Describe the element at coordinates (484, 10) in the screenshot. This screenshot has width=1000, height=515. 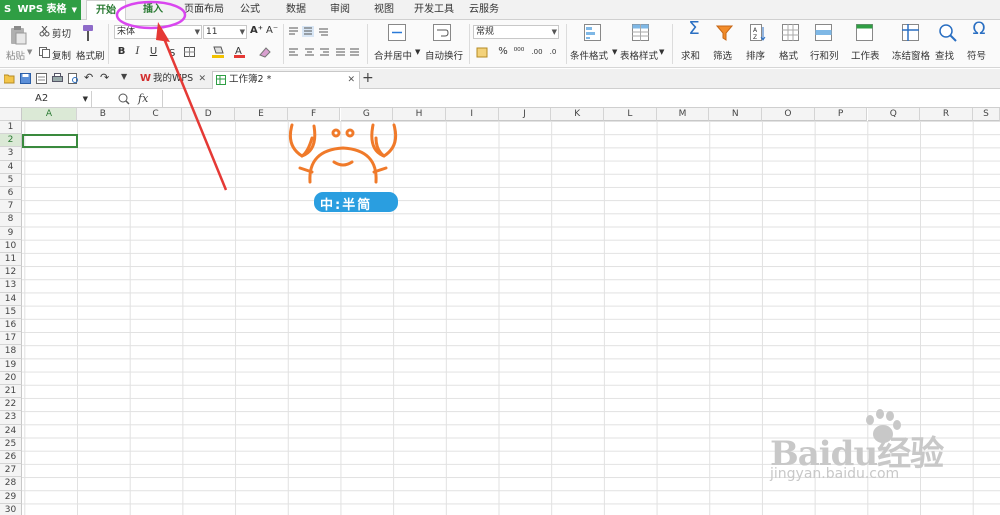
I see `tab-cloud: 云服务` at that location.